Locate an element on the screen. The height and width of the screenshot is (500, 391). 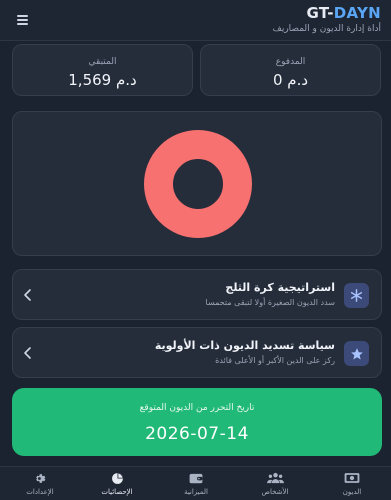
brand-part-2: DAYN is located at coordinates (357, 13).